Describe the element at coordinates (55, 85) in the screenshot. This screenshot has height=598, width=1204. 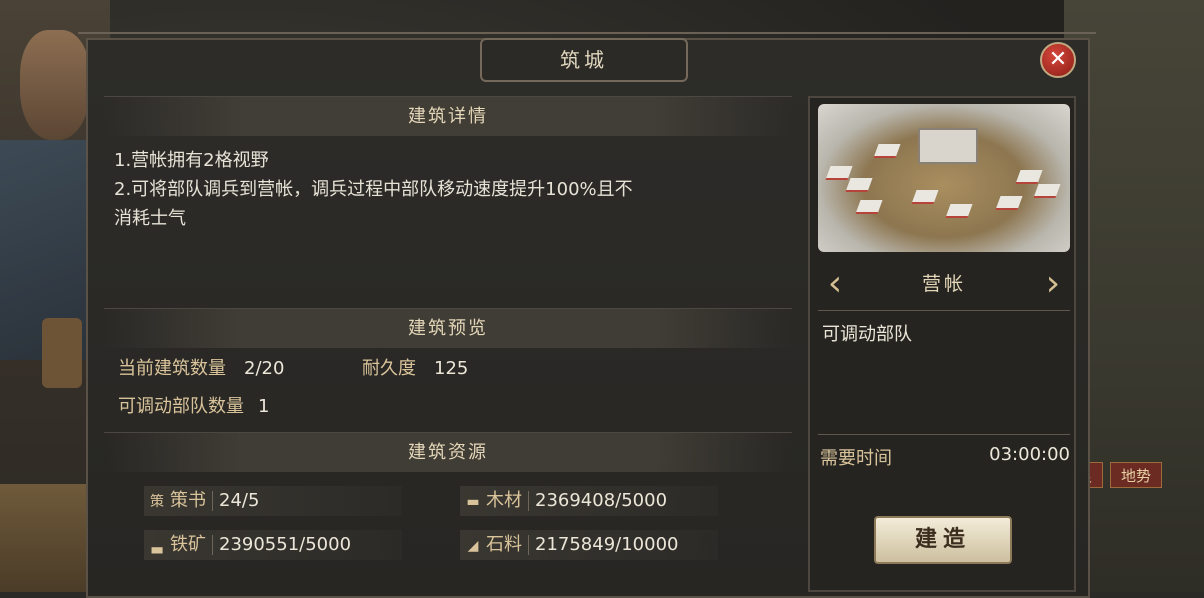
I see `hero-face` at that location.